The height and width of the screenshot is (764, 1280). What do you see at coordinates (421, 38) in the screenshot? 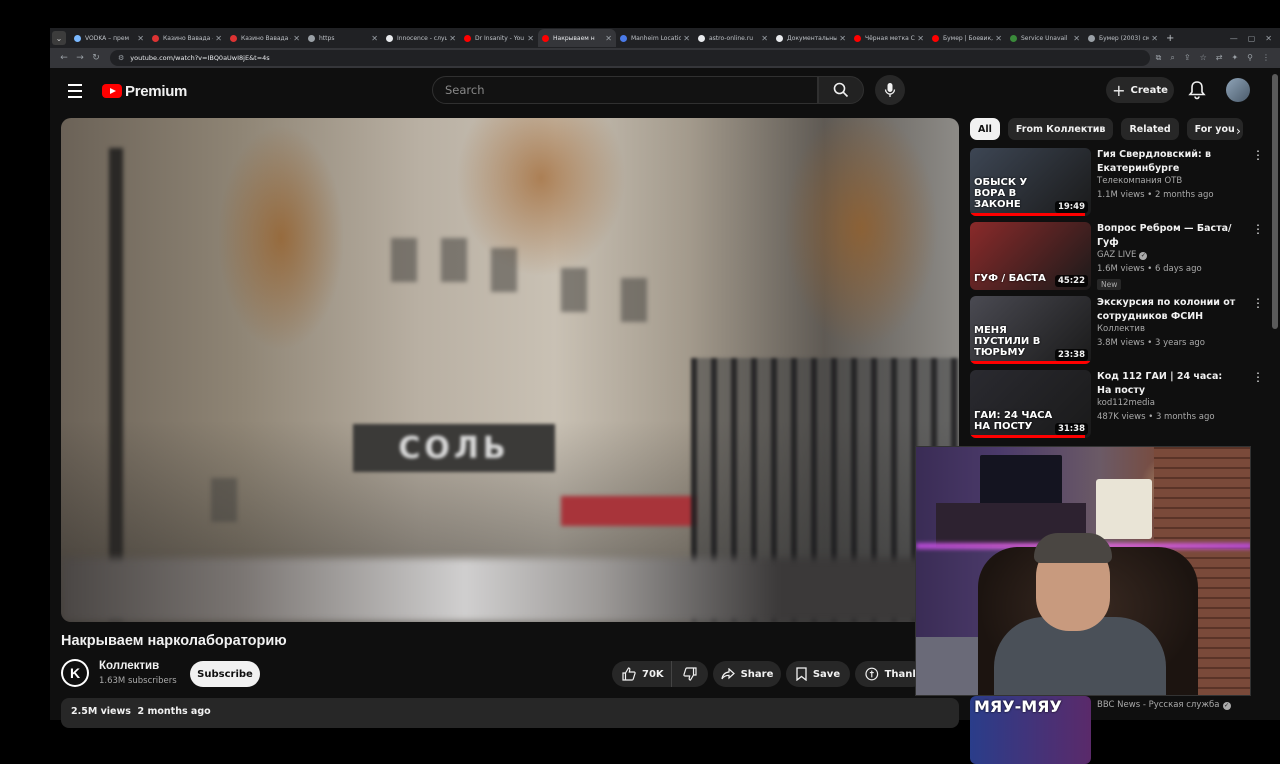
I see `browser-tab: Innocence - слуш ✕` at bounding box center [421, 38].